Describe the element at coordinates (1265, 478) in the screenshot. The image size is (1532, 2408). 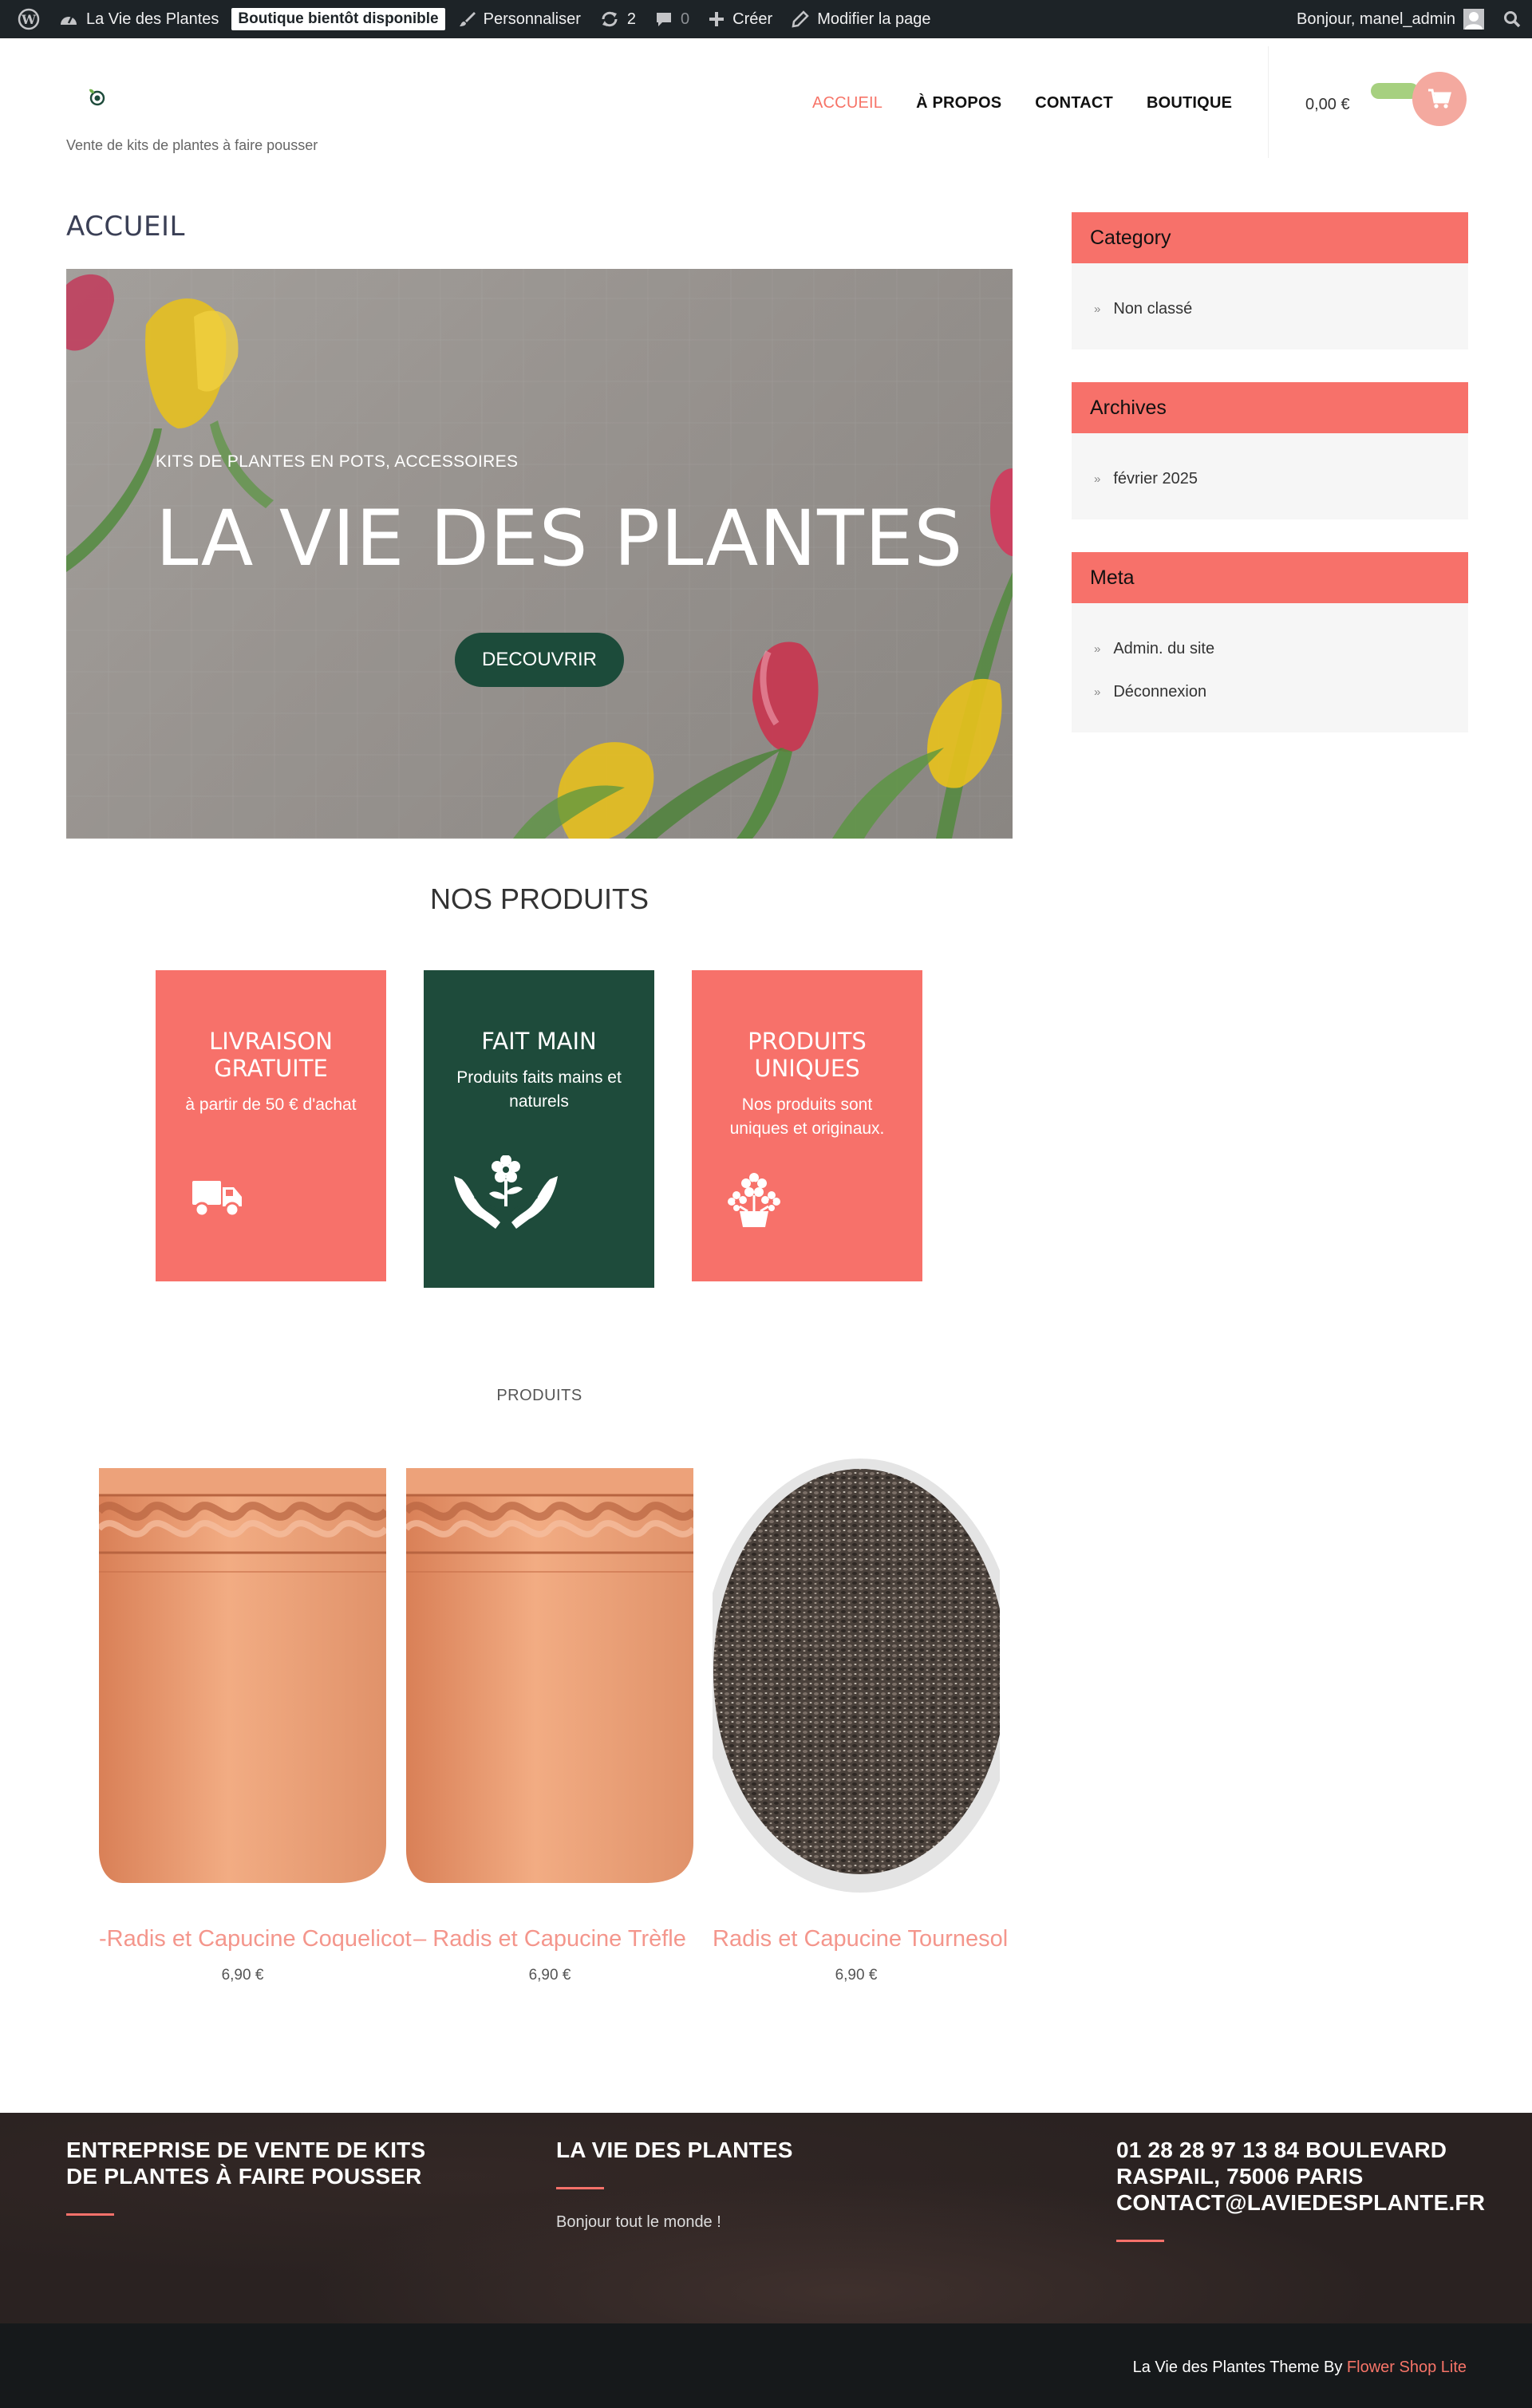
I see `list-item: » février 2025` at that location.